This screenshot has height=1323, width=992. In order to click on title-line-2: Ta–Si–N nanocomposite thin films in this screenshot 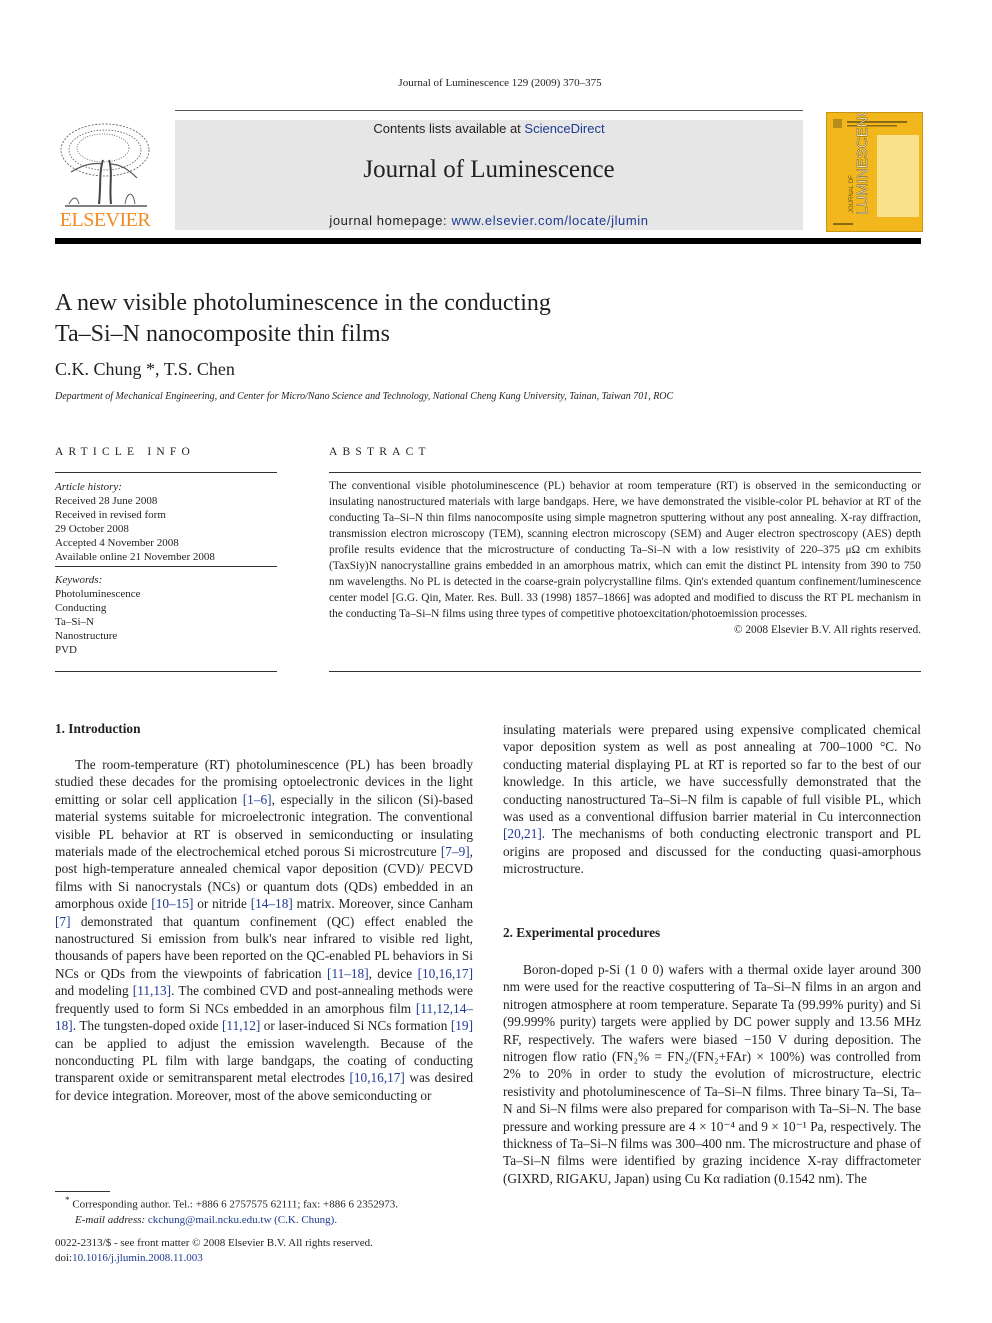, I will do `click(222, 334)`.